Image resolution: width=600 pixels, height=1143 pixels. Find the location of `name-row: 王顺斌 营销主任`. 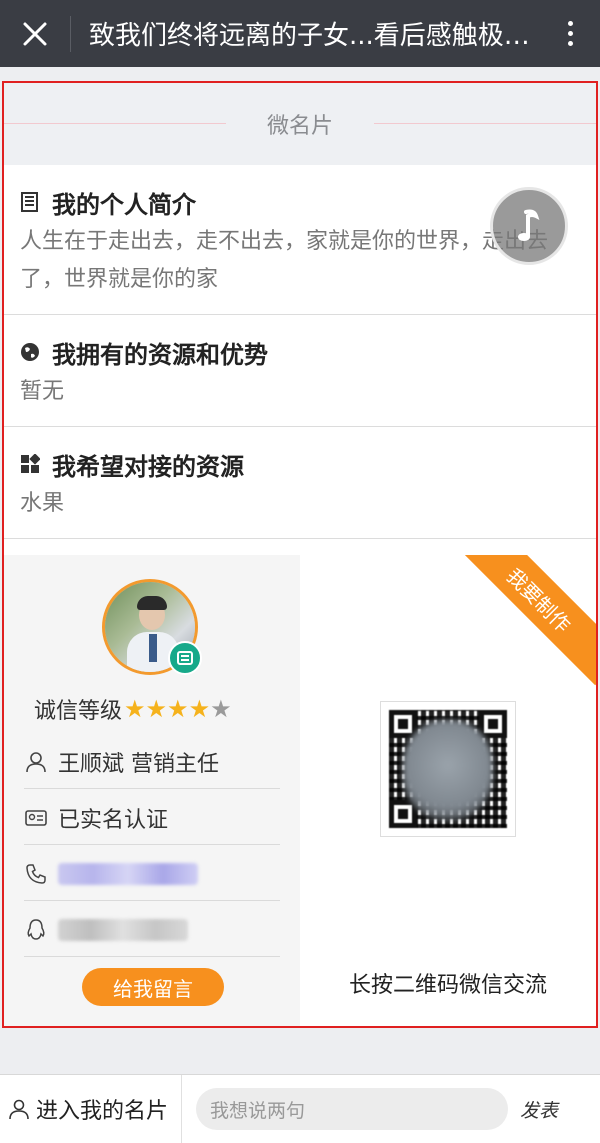

name-row: 王顺斌 营销主任 is located at coordinates (152, 762).